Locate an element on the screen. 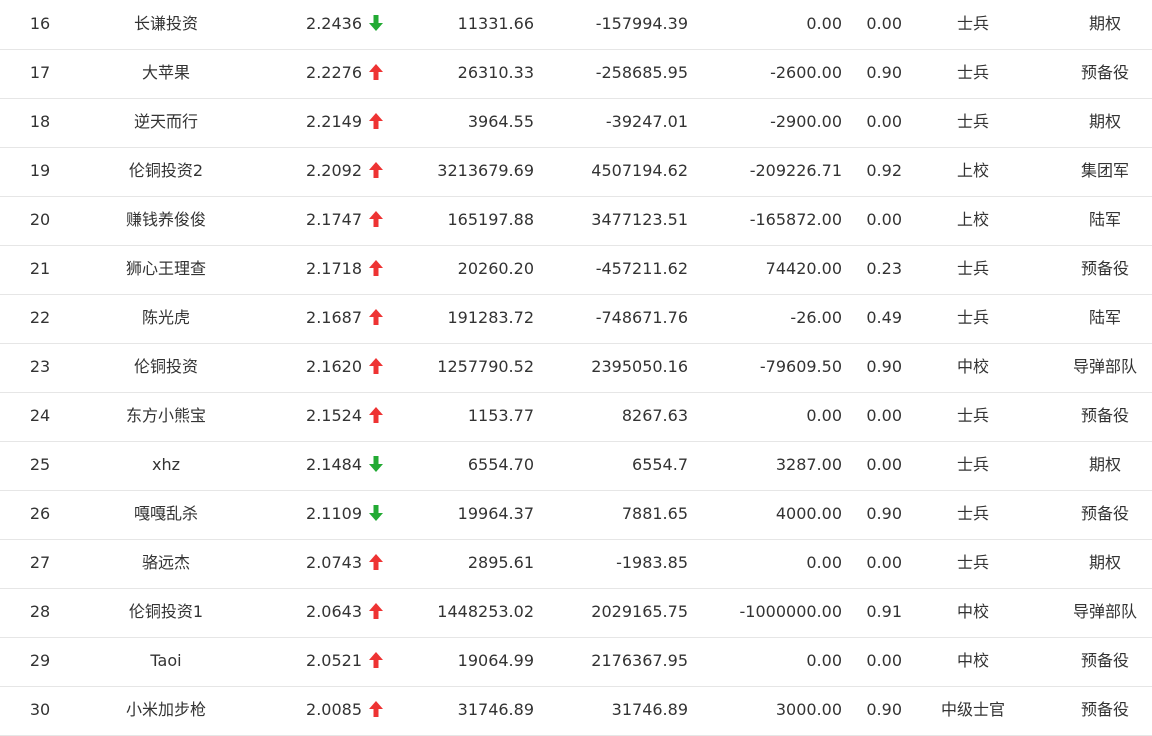  value-3-cell: -1000000.00 is located at coordinates (790, 611).